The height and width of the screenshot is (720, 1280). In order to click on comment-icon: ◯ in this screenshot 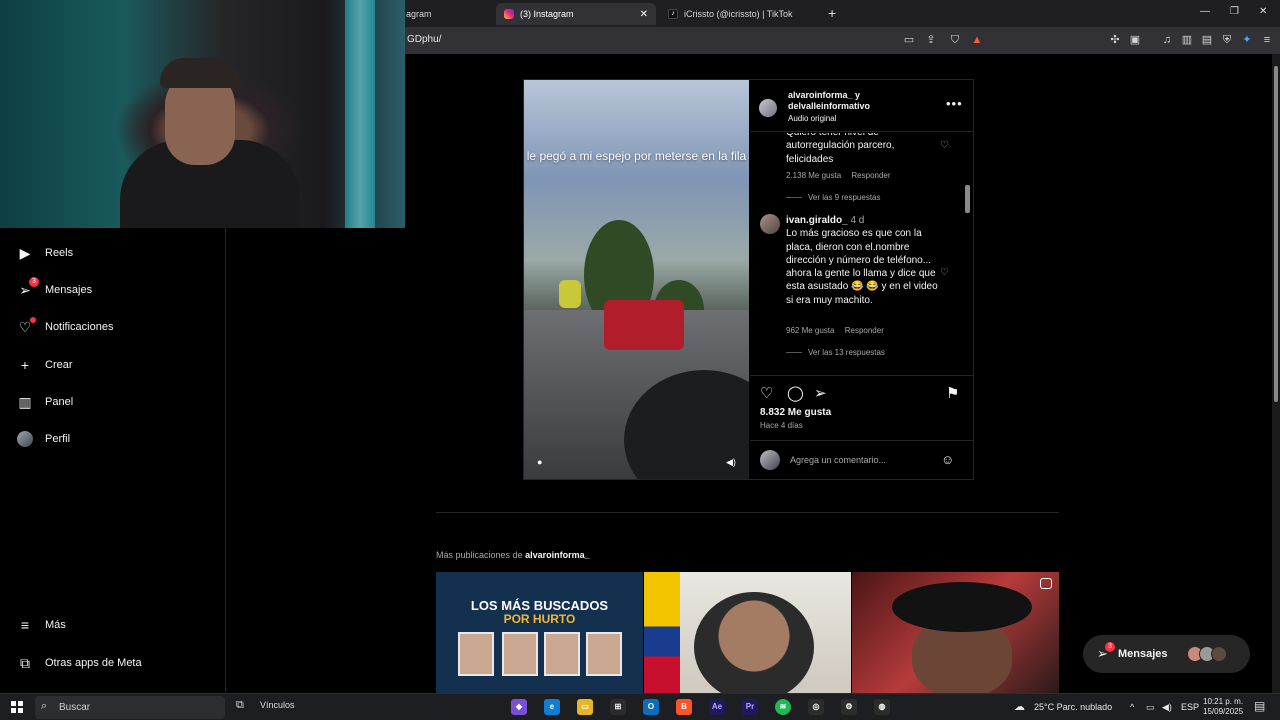, I will do `click(795, 393)`.